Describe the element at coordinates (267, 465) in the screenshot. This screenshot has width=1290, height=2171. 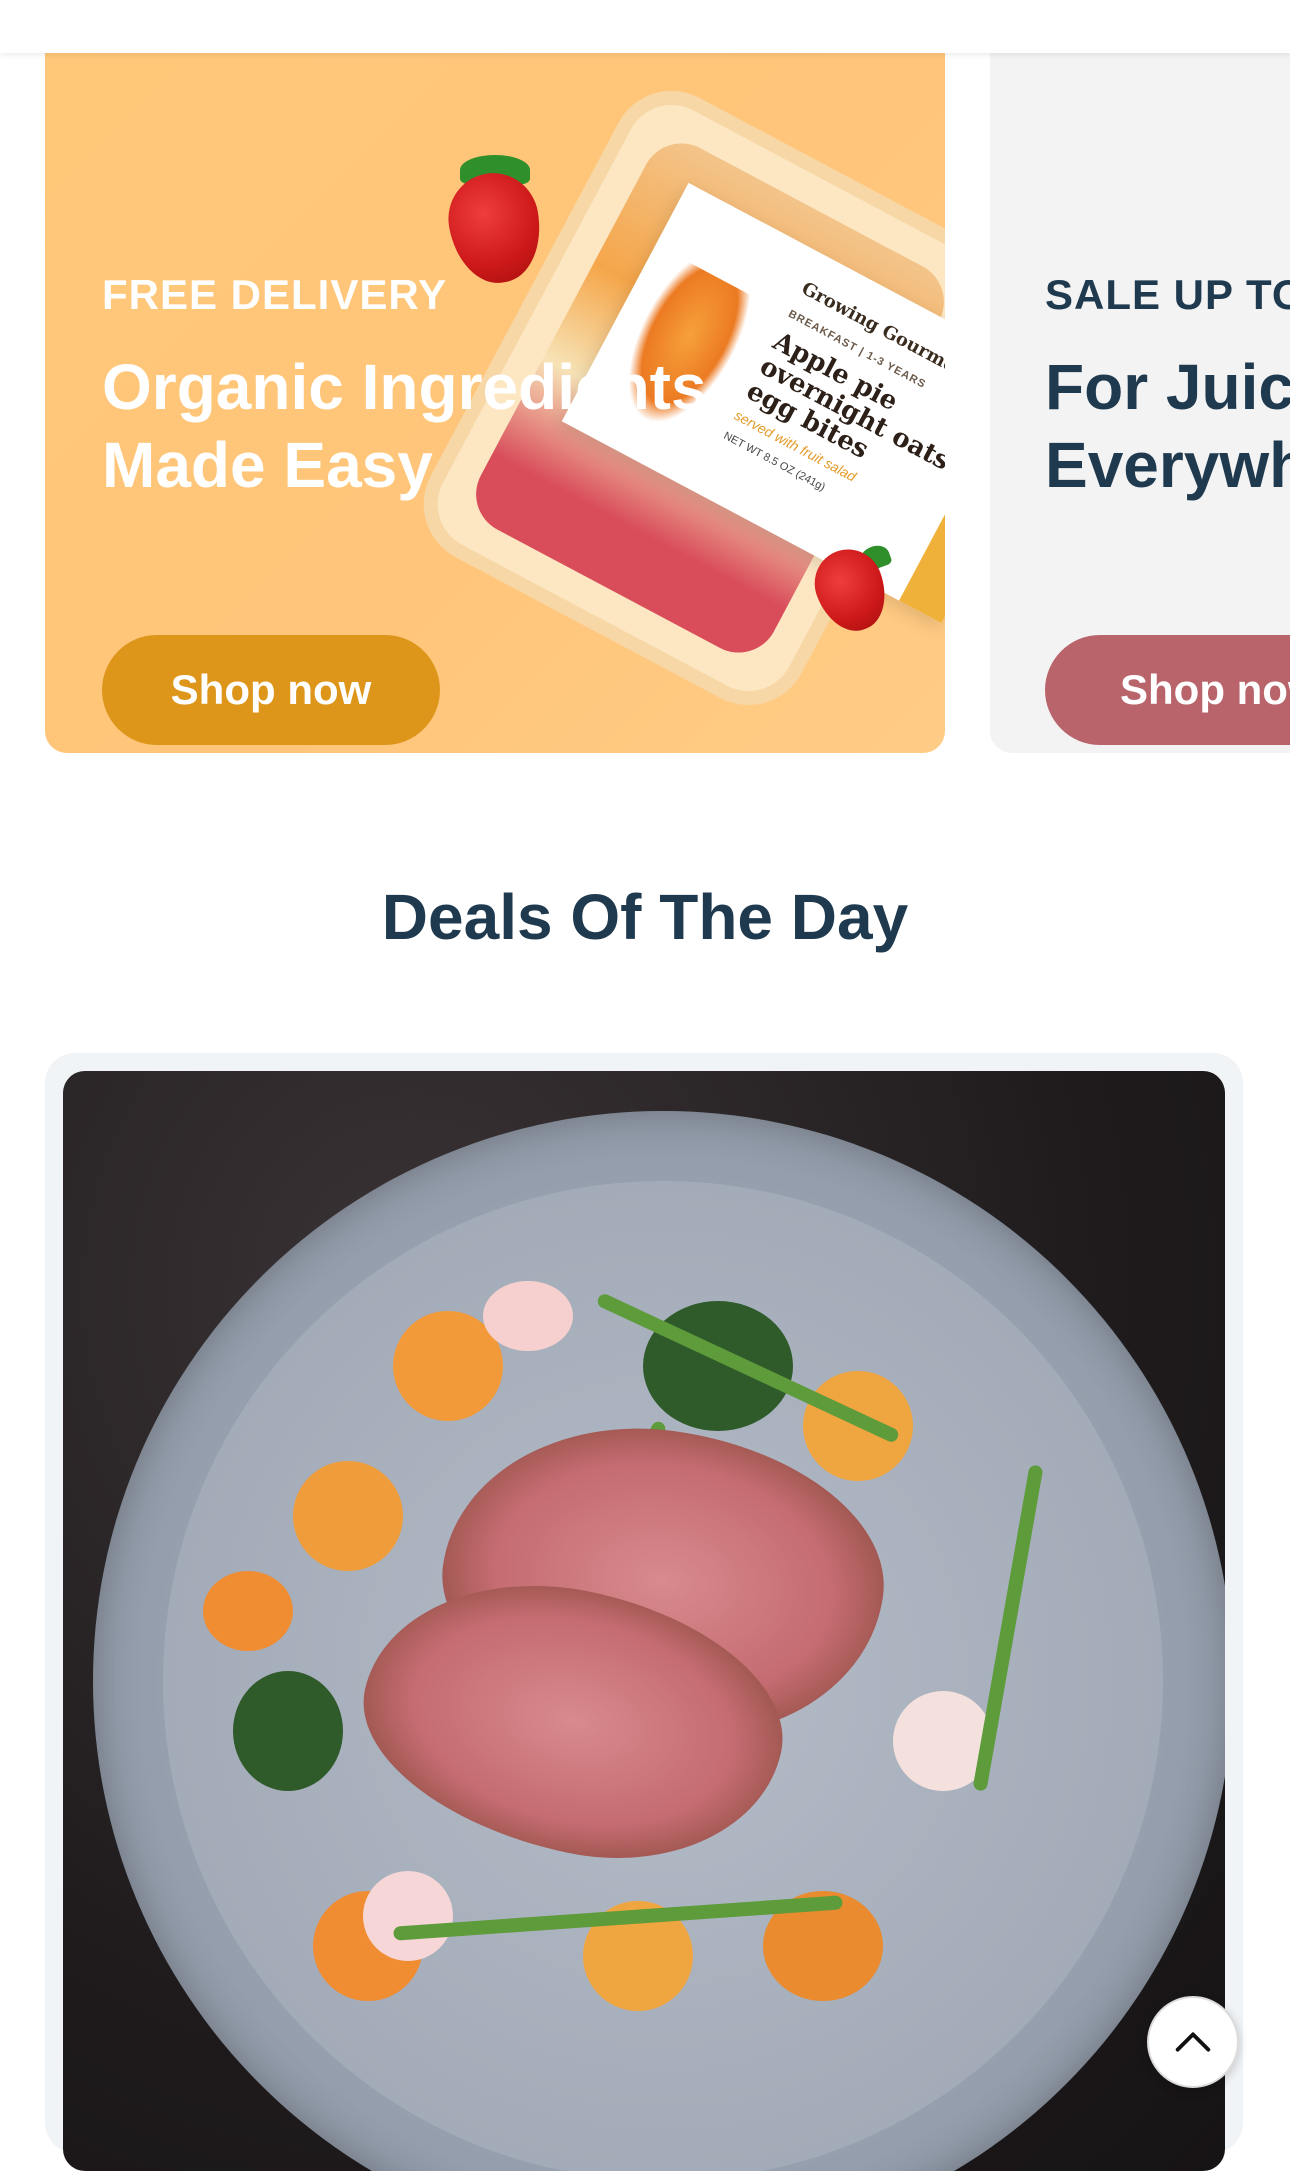
I see `banner-headline-line-2: Made Easy` at that location.